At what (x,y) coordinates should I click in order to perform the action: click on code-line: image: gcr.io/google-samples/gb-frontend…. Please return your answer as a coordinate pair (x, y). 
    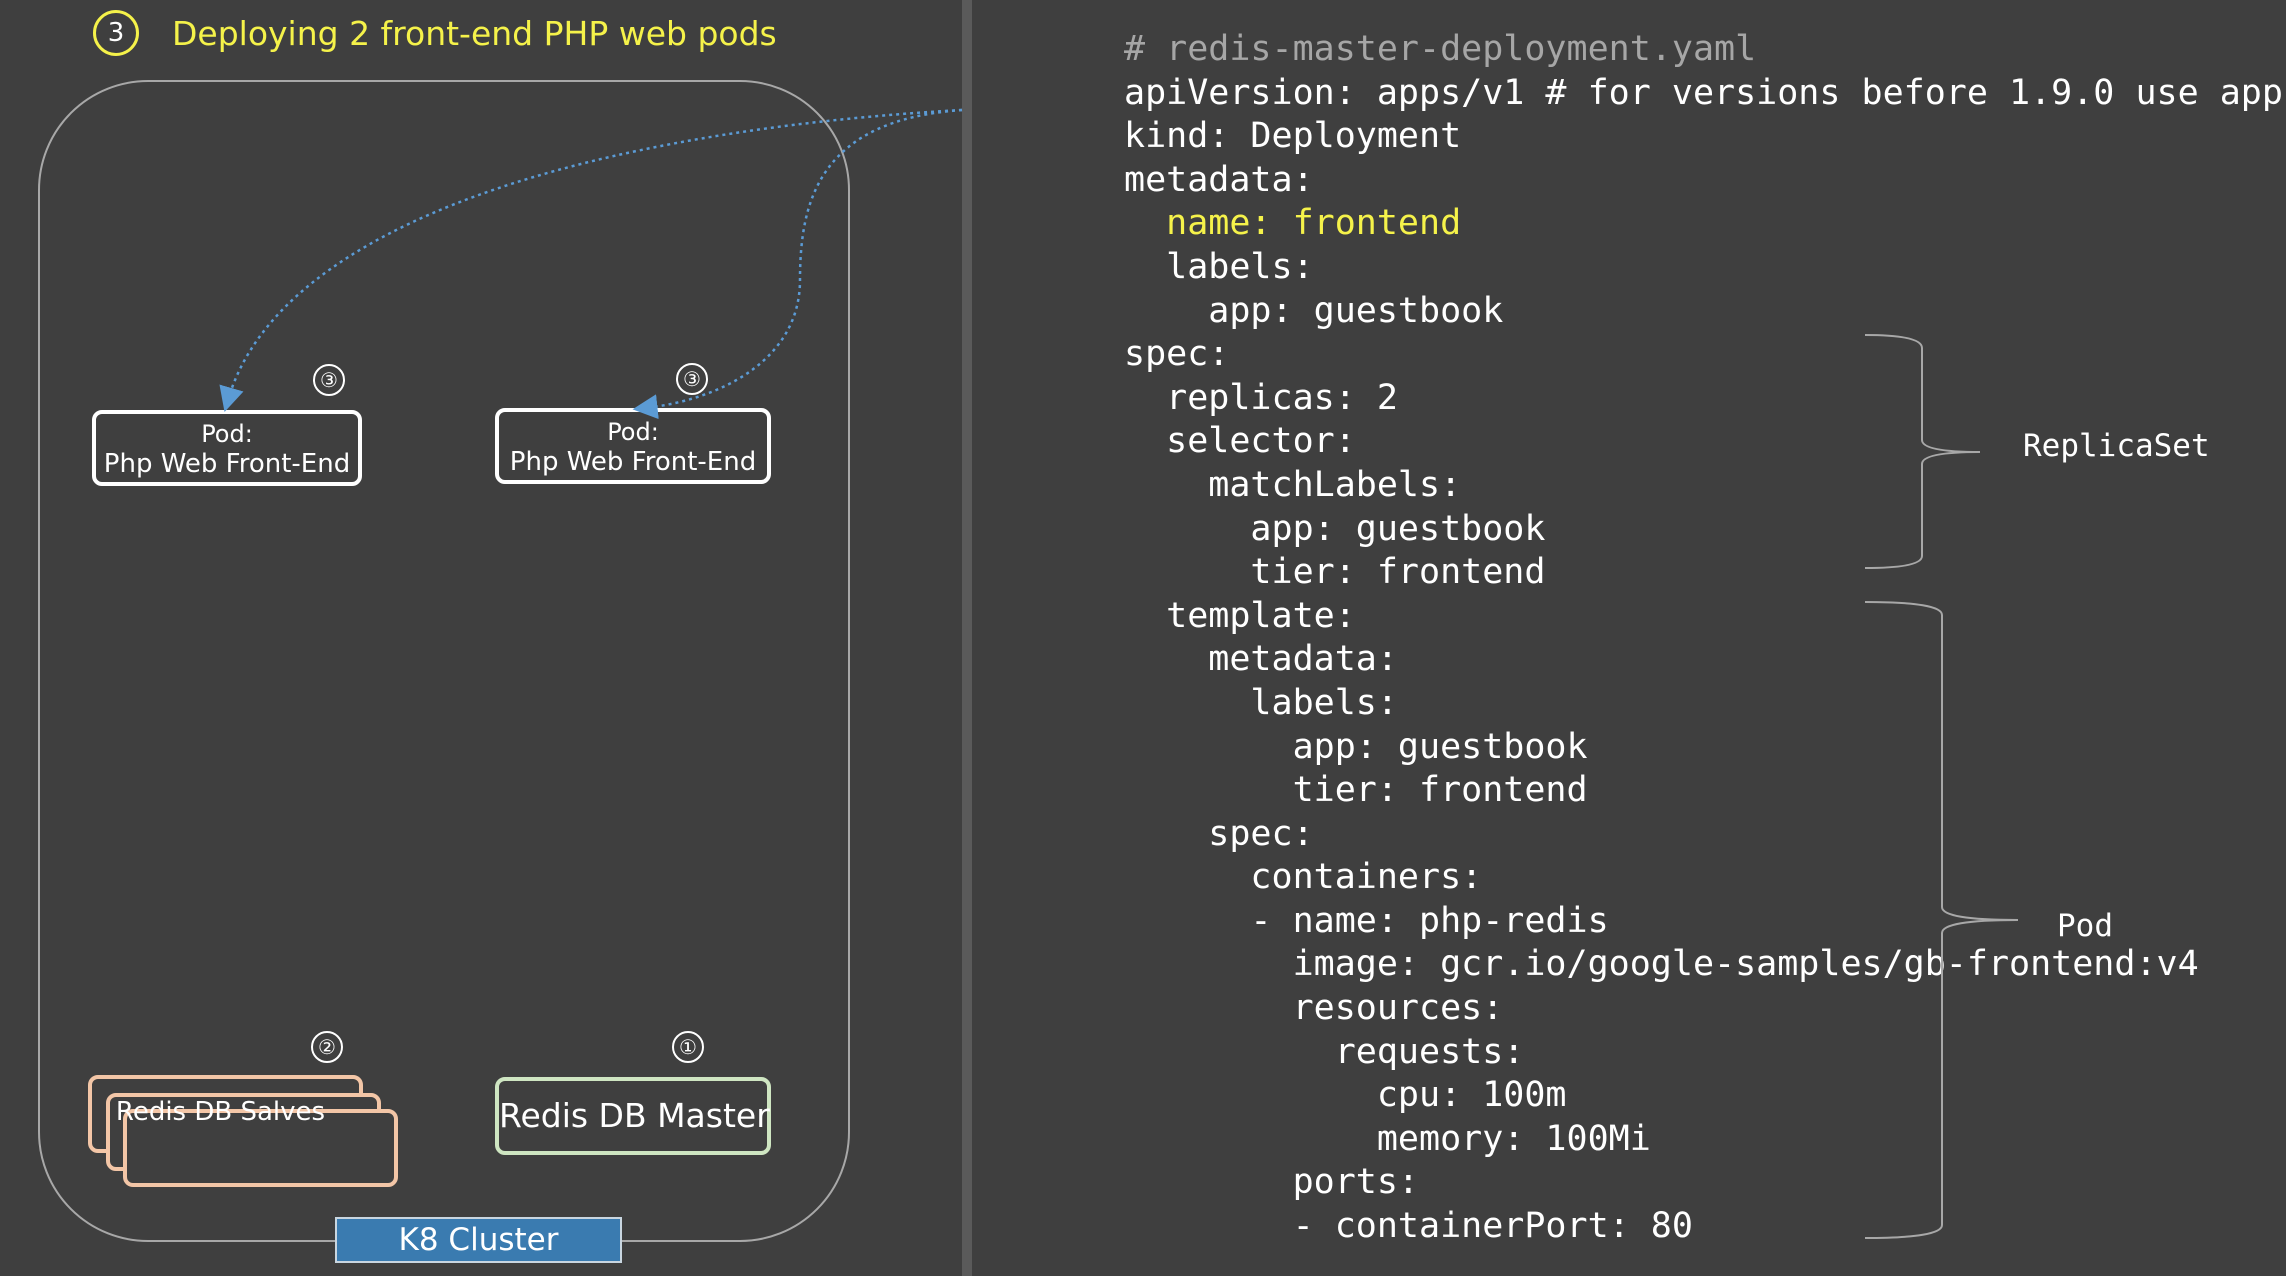
    Looking at the image, I should click on (1661, 964).